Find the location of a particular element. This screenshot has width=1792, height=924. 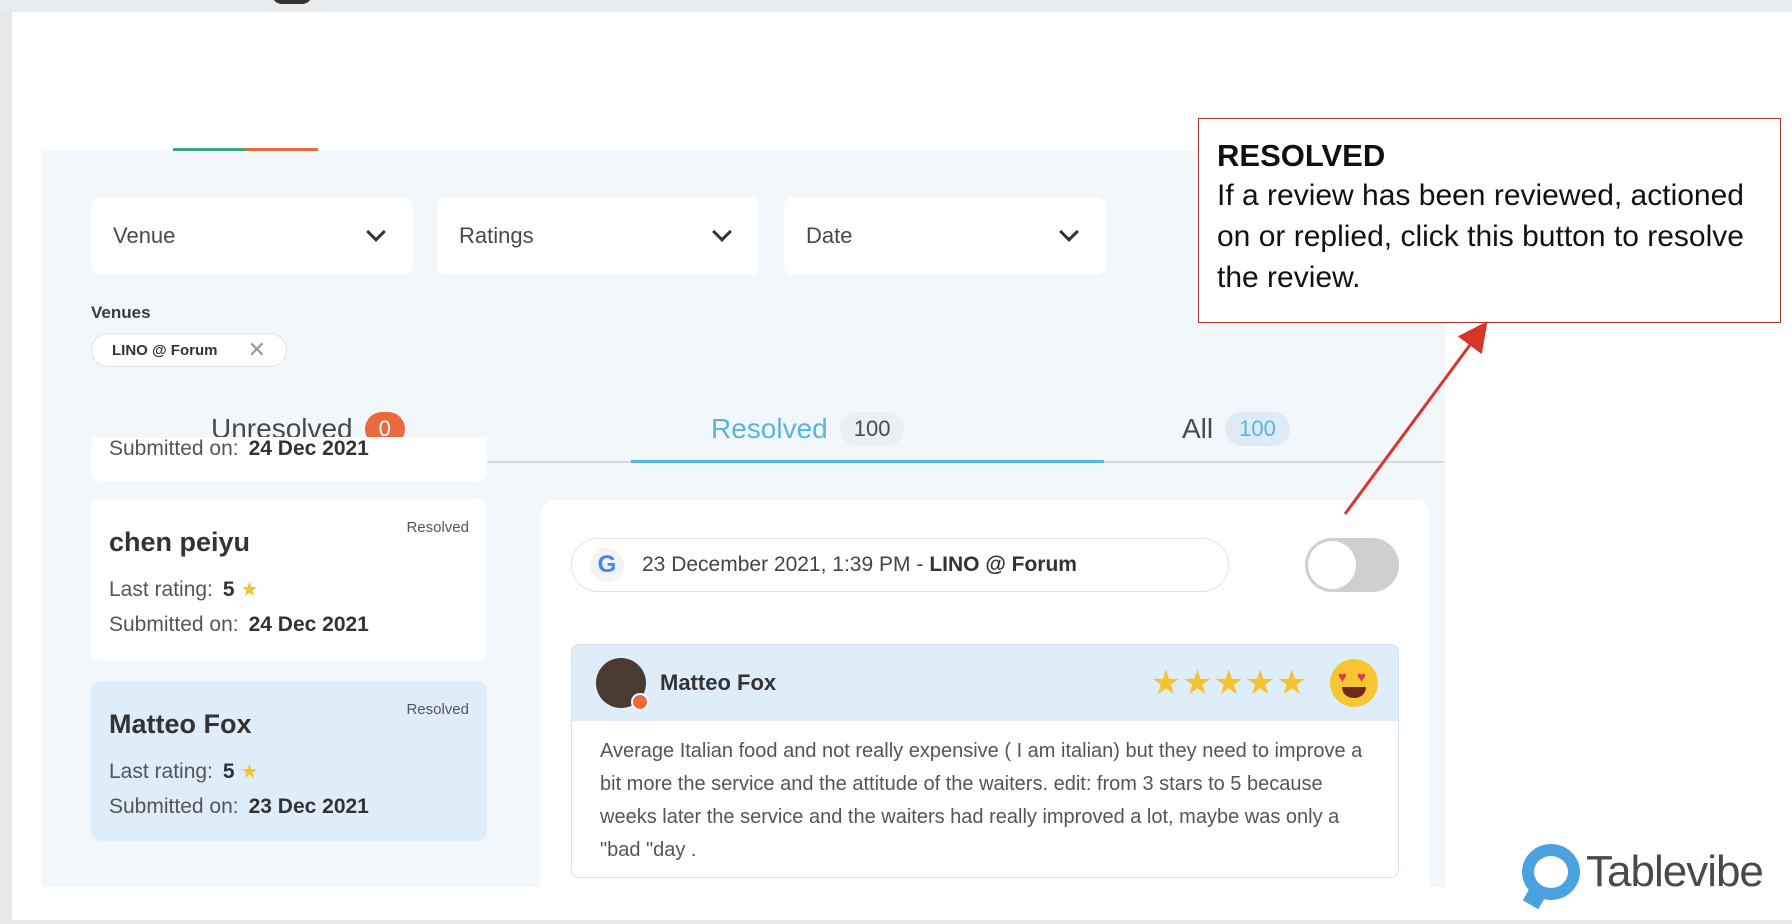

date-dropdown: Date is located at coordinates (945, 236).